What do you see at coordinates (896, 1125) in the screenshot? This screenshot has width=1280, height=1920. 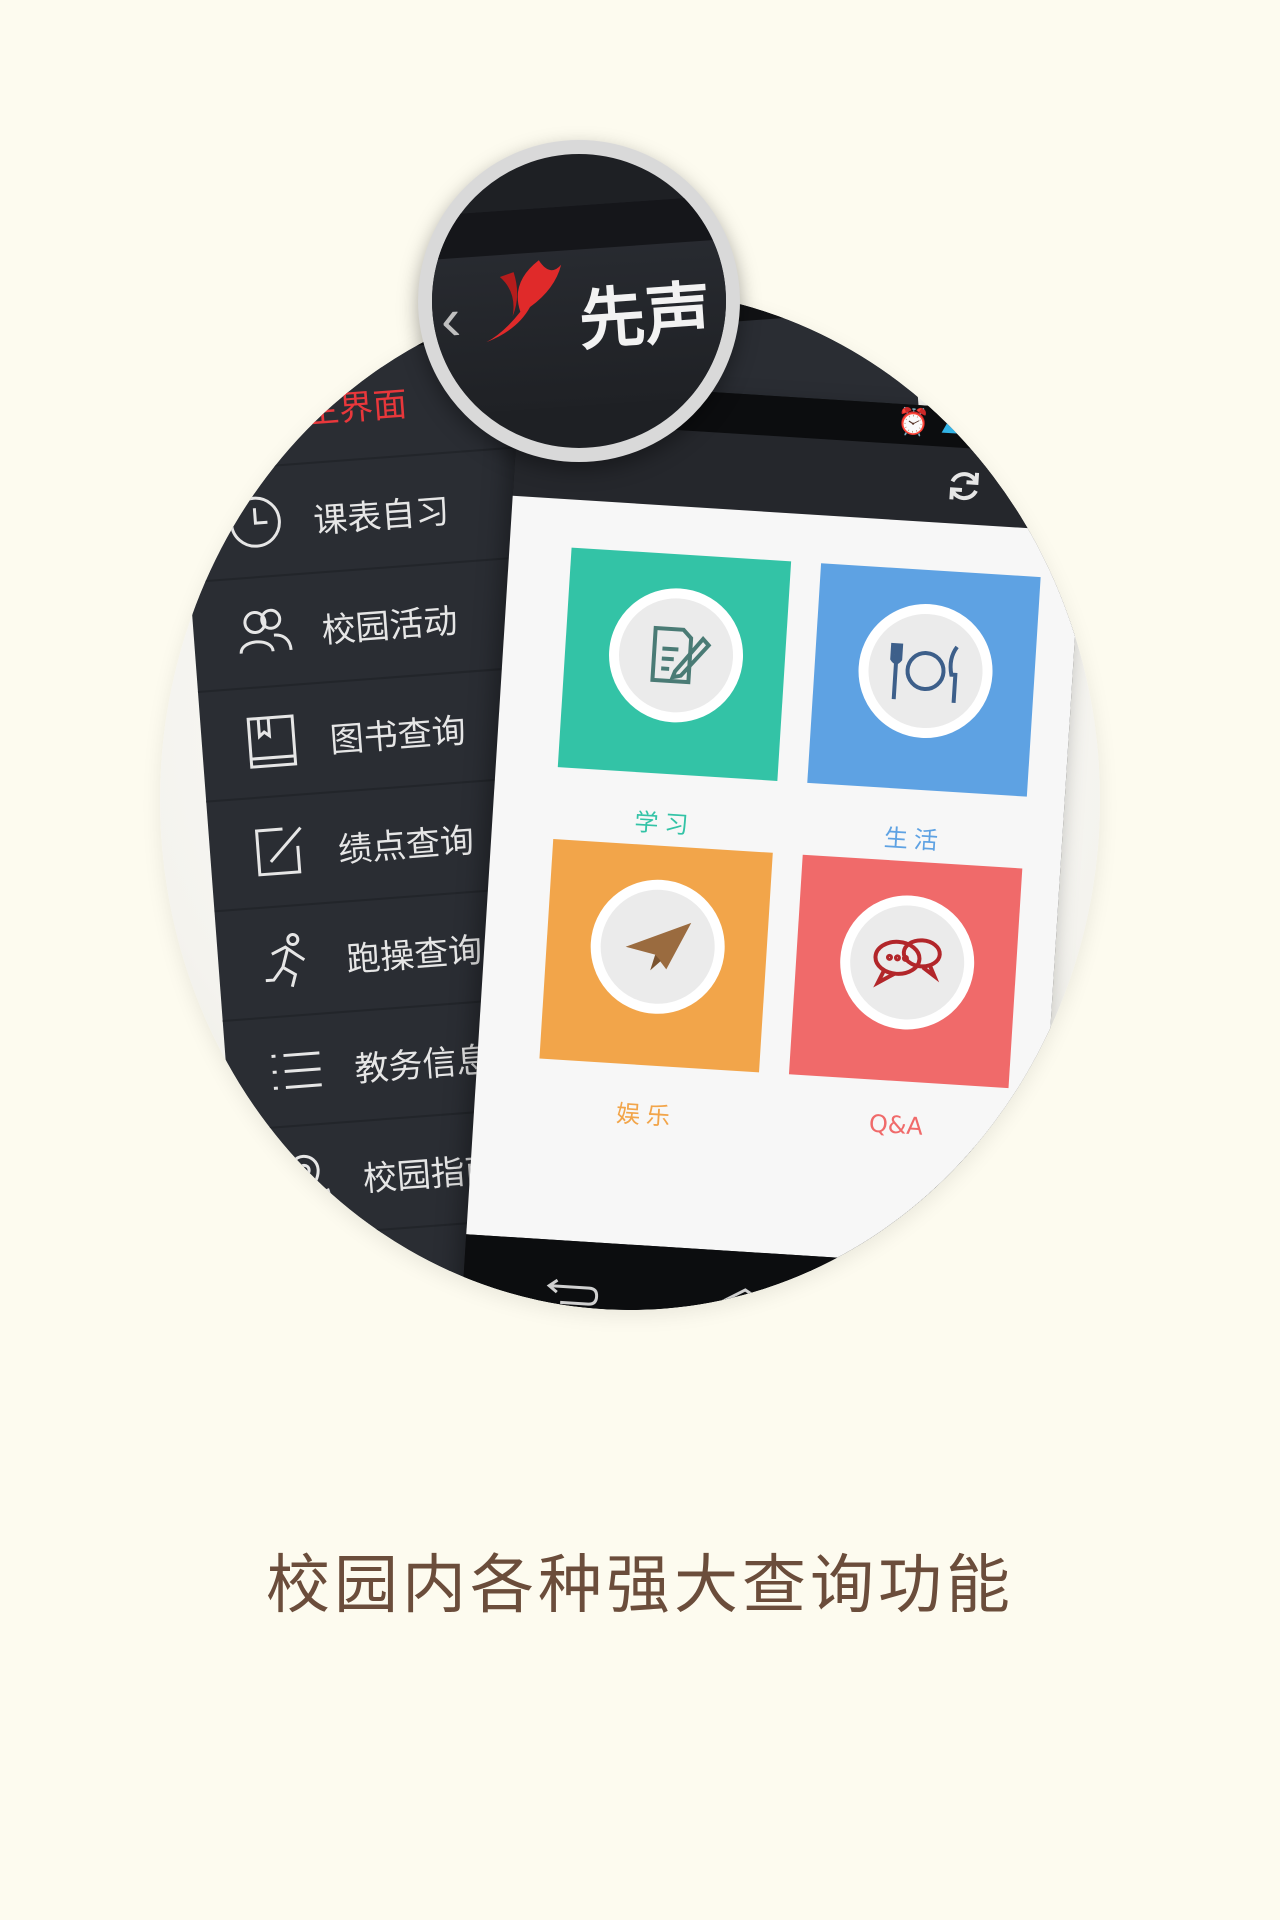 I see `tile-label: Q&A` at bounding box center [896, 1125].